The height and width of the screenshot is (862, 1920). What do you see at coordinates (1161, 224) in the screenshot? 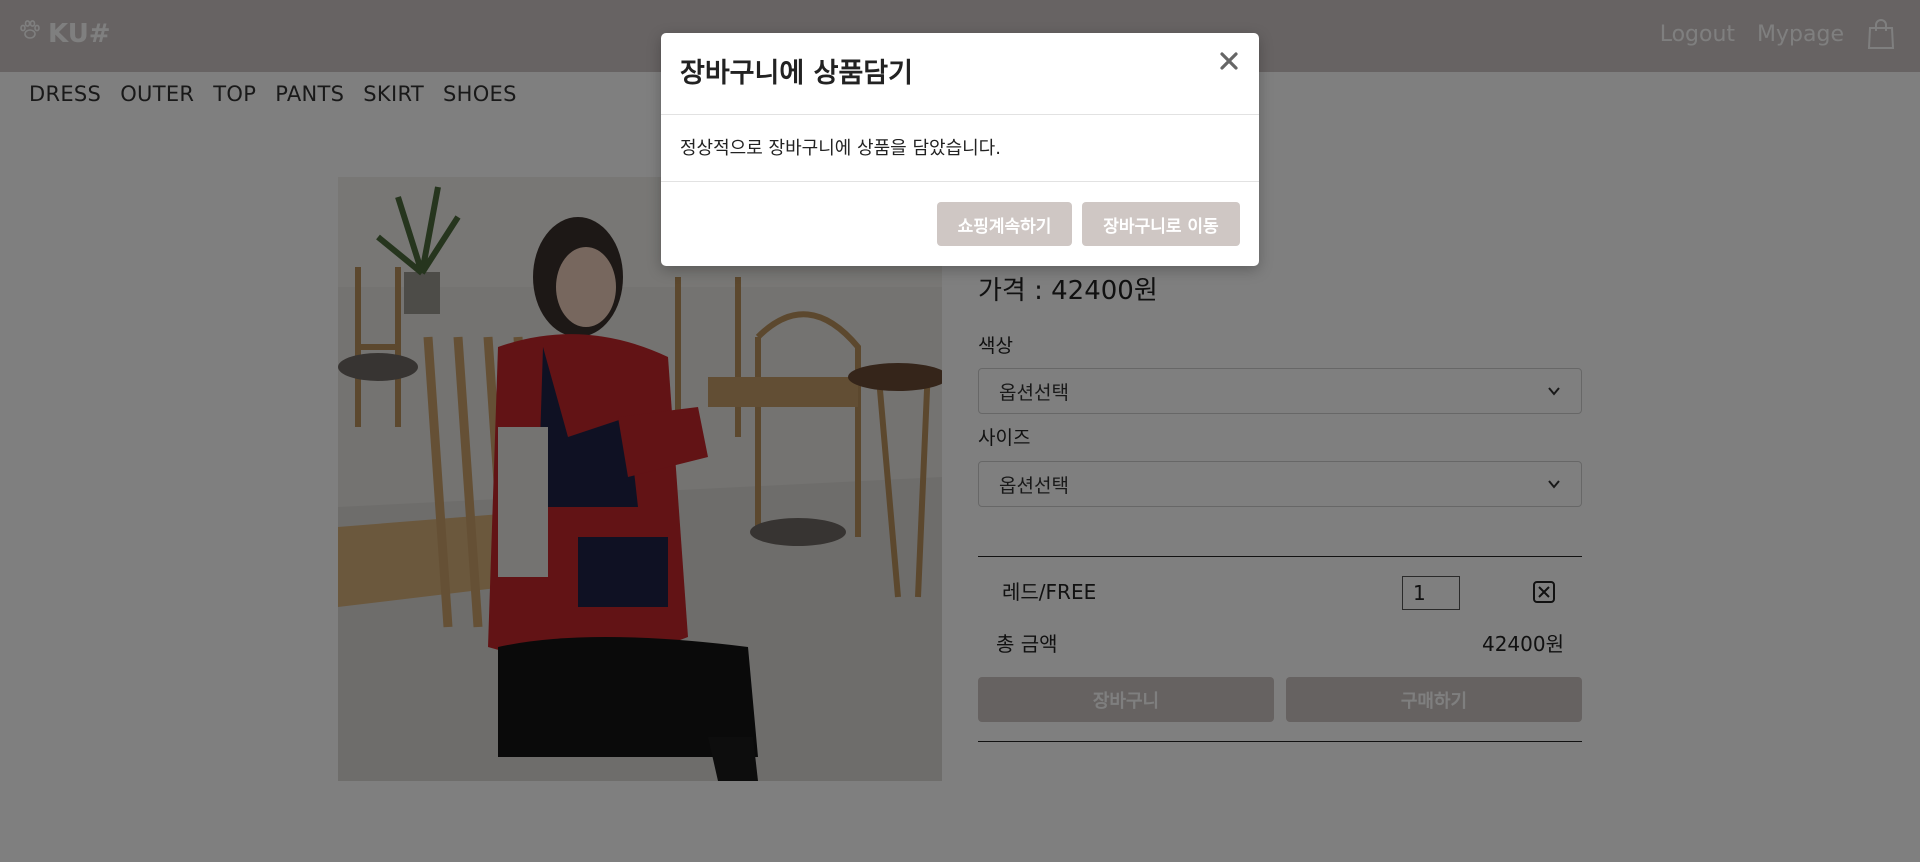
I see `go-to-cart-button: 장바구니로 이동` at bounding box center [1161, 224].